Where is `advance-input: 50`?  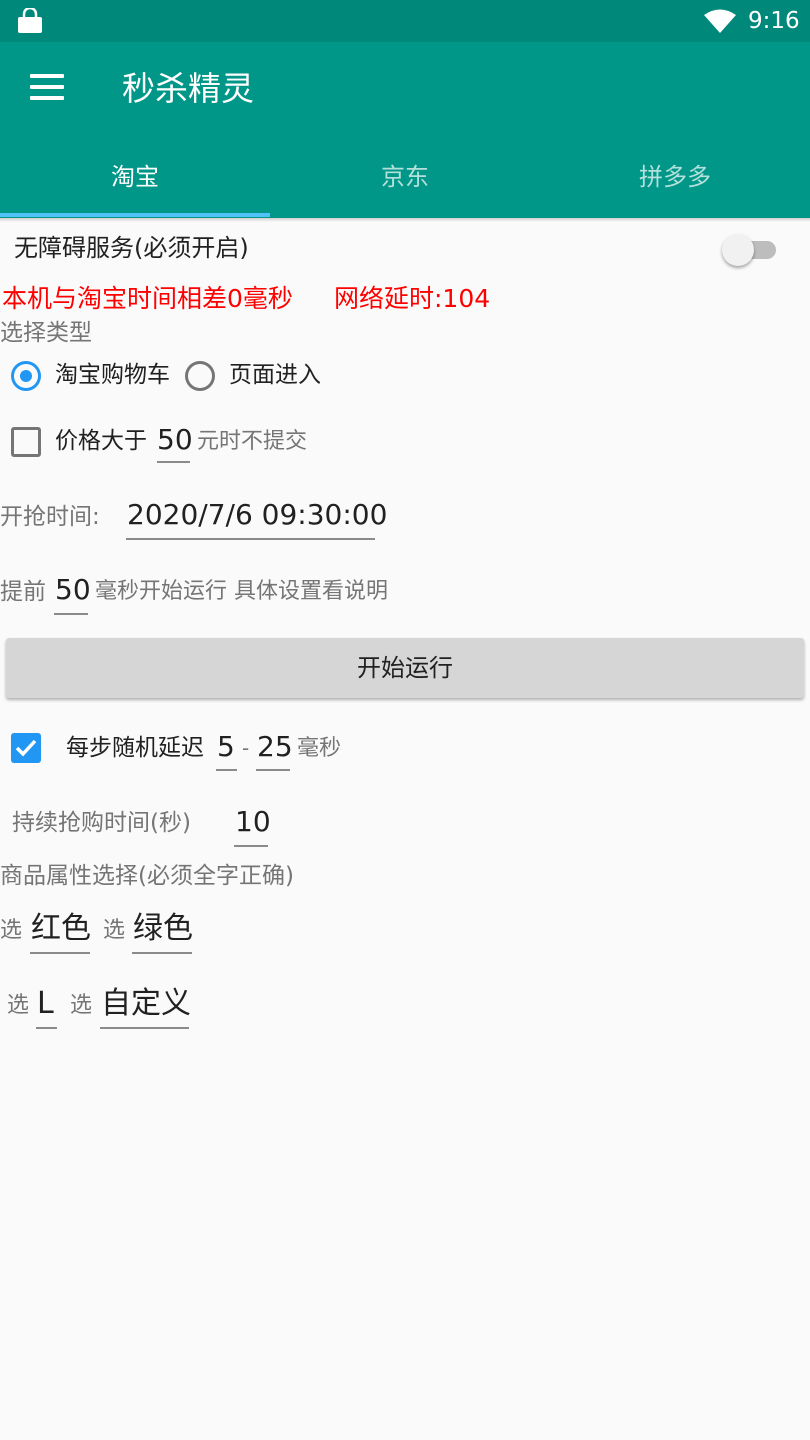
advance-input: 50 is located at coordinates (73, 590).